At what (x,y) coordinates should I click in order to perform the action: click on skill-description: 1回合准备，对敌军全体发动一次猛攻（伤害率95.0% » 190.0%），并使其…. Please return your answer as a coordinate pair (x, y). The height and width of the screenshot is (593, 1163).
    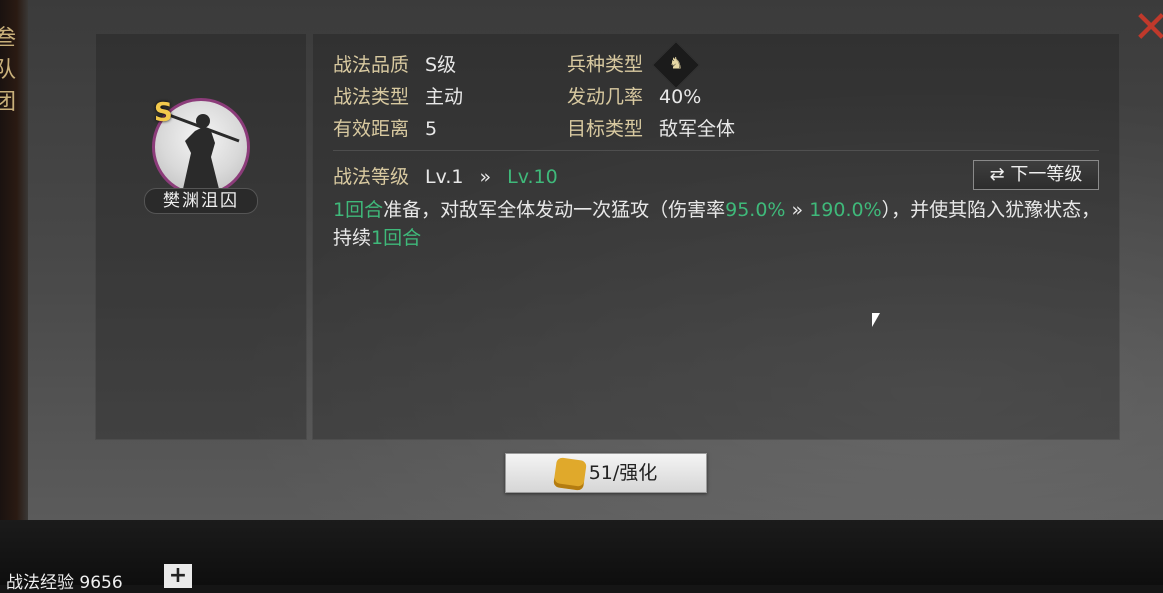
    Looking at the image, I should click on (718, 224).